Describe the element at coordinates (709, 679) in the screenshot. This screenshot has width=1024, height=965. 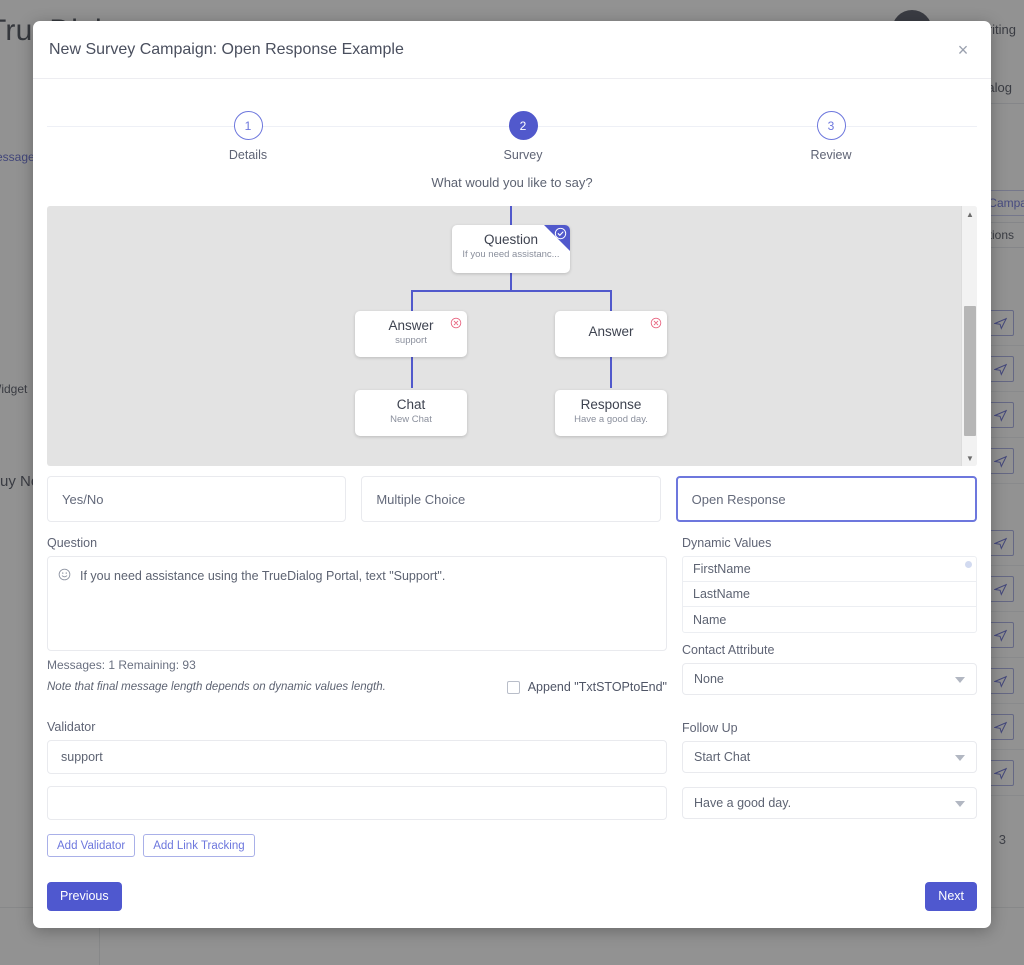
I see `contact-attribute-value: None` at that location.